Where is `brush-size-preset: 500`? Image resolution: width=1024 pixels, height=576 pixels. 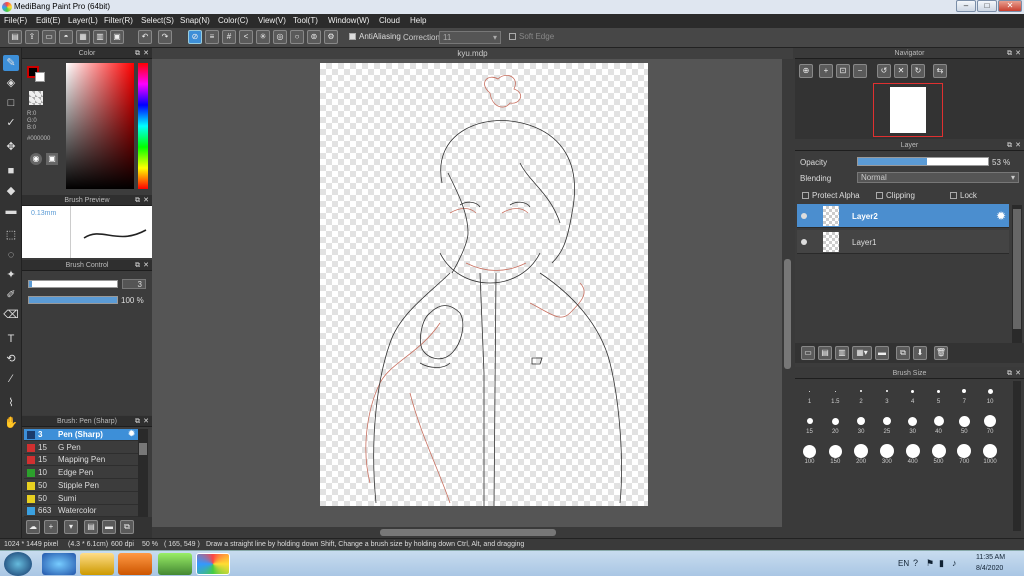 brush-size-preset: 500 is located at coordinates (938, 454).